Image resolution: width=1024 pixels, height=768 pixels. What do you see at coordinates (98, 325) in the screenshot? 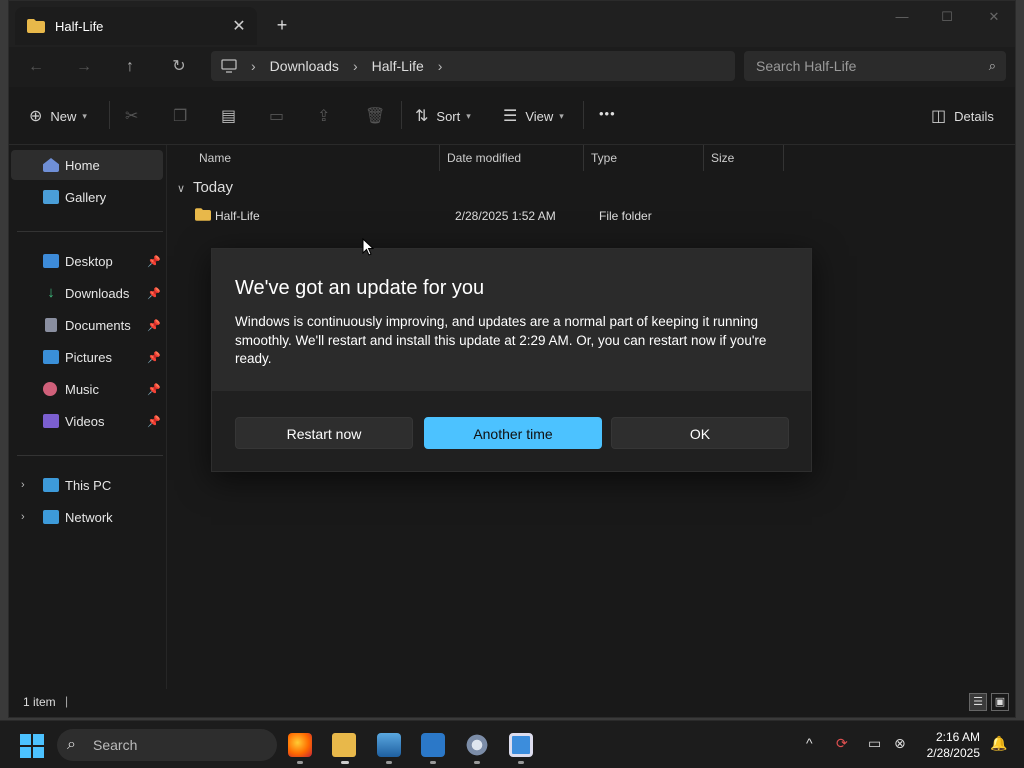
I see `sidebar-item-label: Documents` at bounding box center [98, 325].